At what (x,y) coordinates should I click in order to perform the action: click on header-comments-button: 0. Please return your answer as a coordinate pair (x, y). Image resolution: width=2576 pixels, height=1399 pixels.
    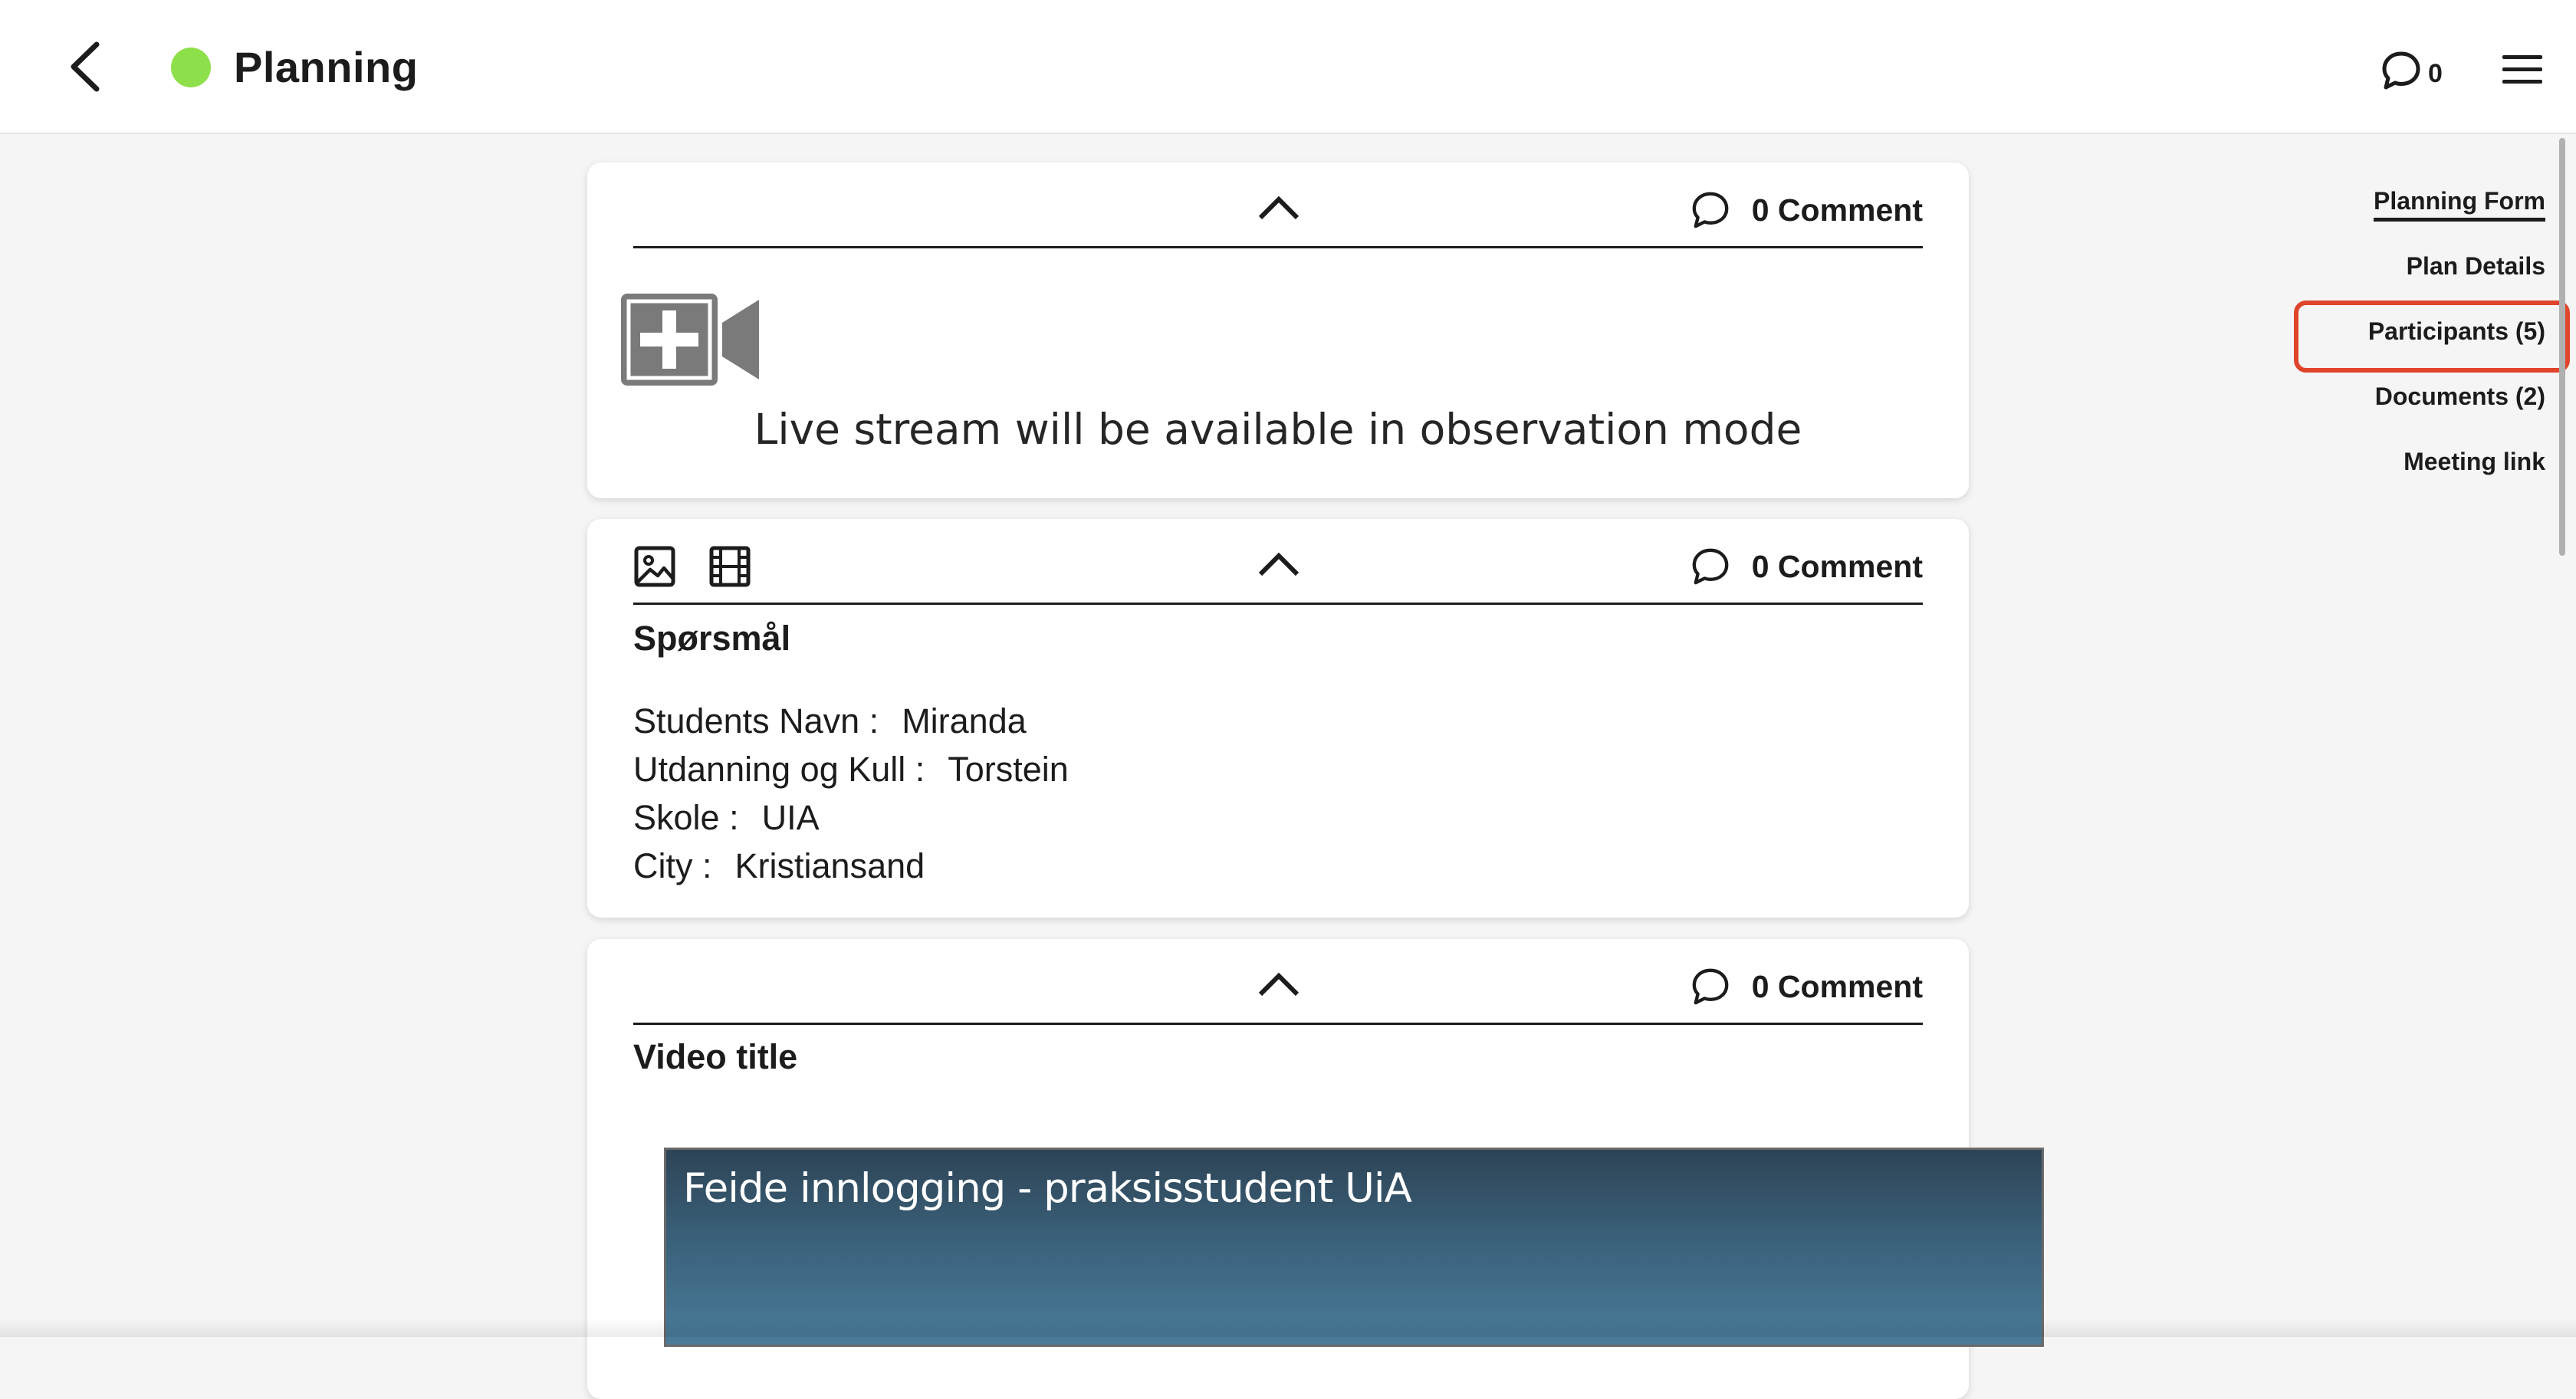
    Looking at the image, I should click on (2411, 70).